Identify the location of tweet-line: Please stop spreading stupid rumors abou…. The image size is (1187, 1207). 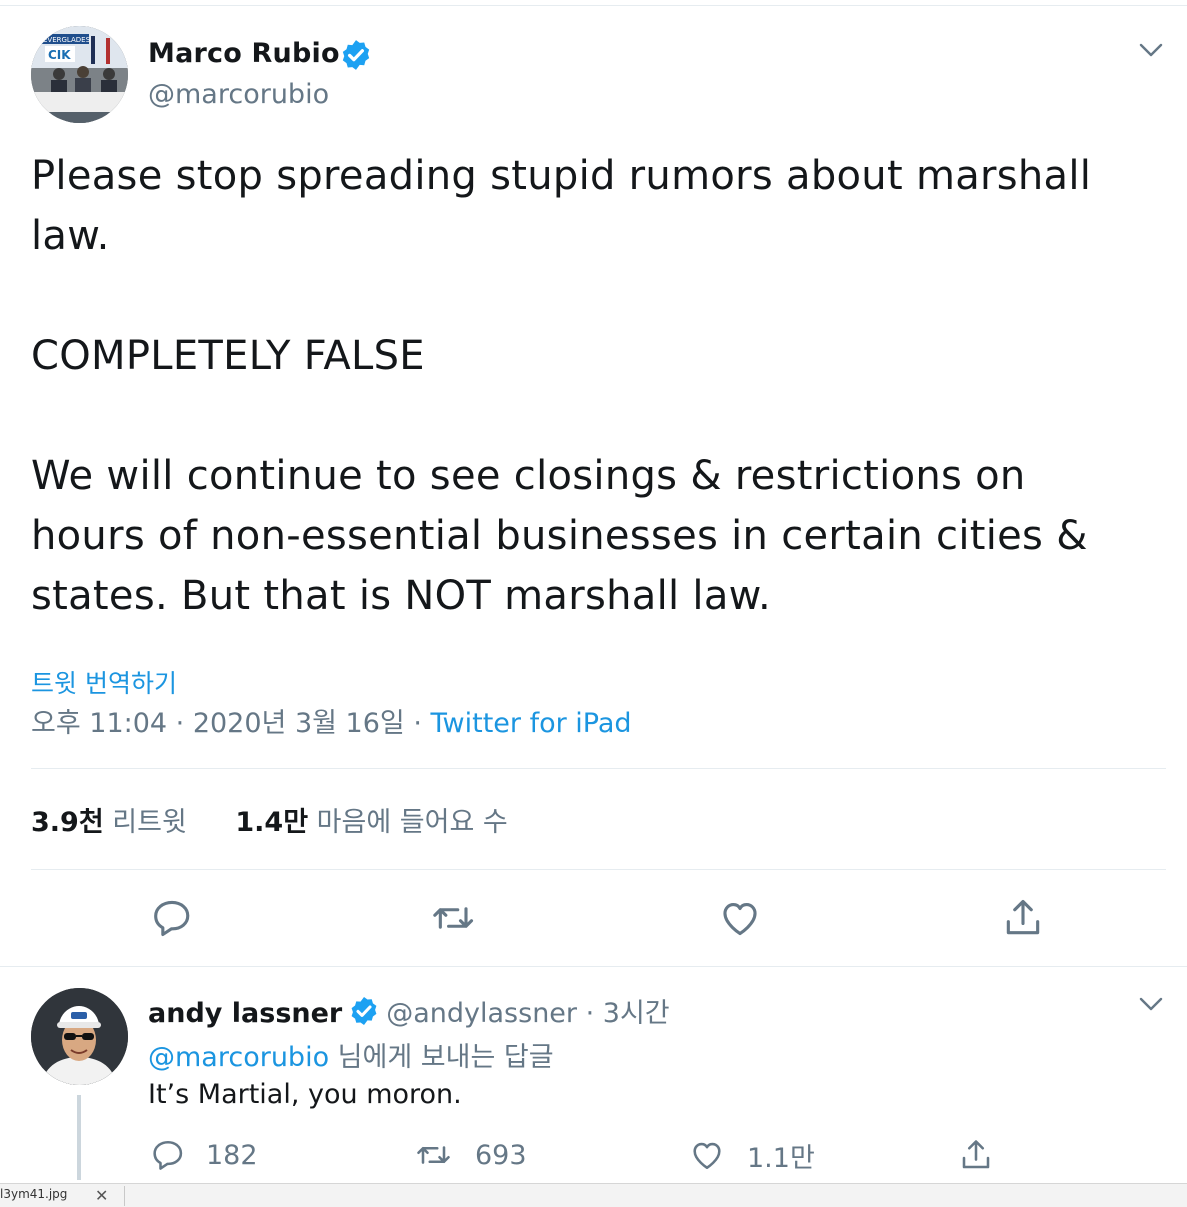
(561, 176).